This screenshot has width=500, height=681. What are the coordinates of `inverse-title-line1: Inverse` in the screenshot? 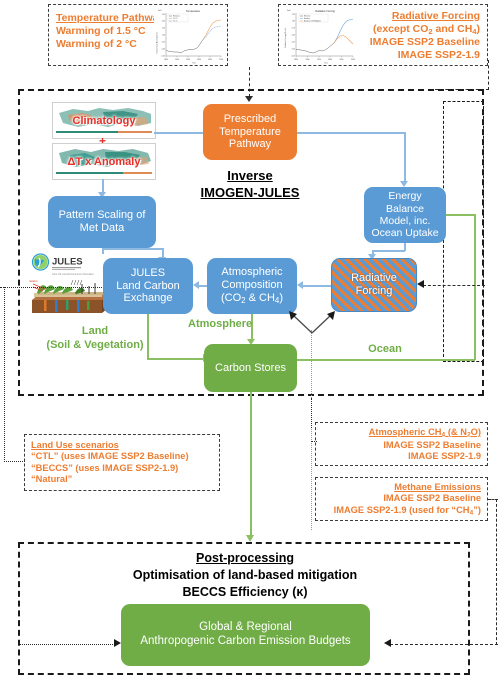 It's located at (250, 175).